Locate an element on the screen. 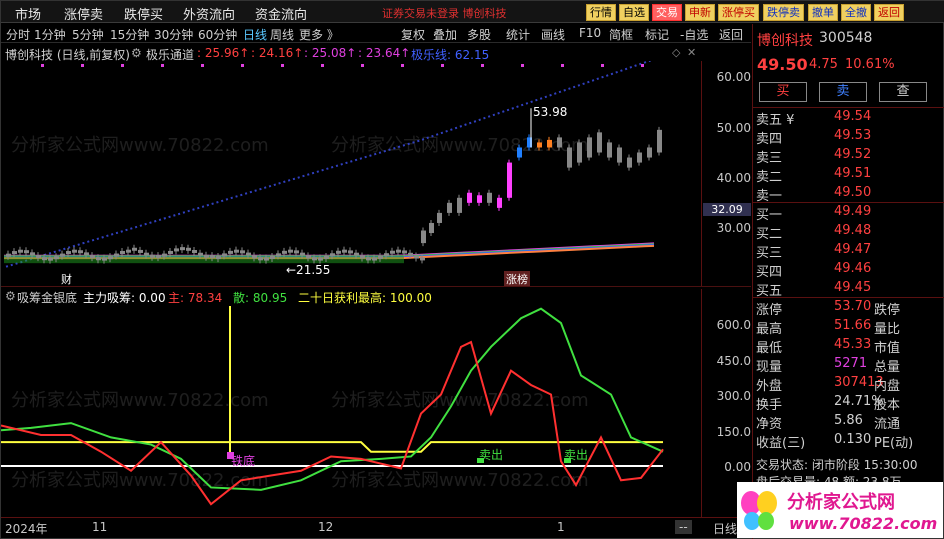 The image size is (944, 539). btn-cancel-all: 全撤 is located at coordinates (856, 12).